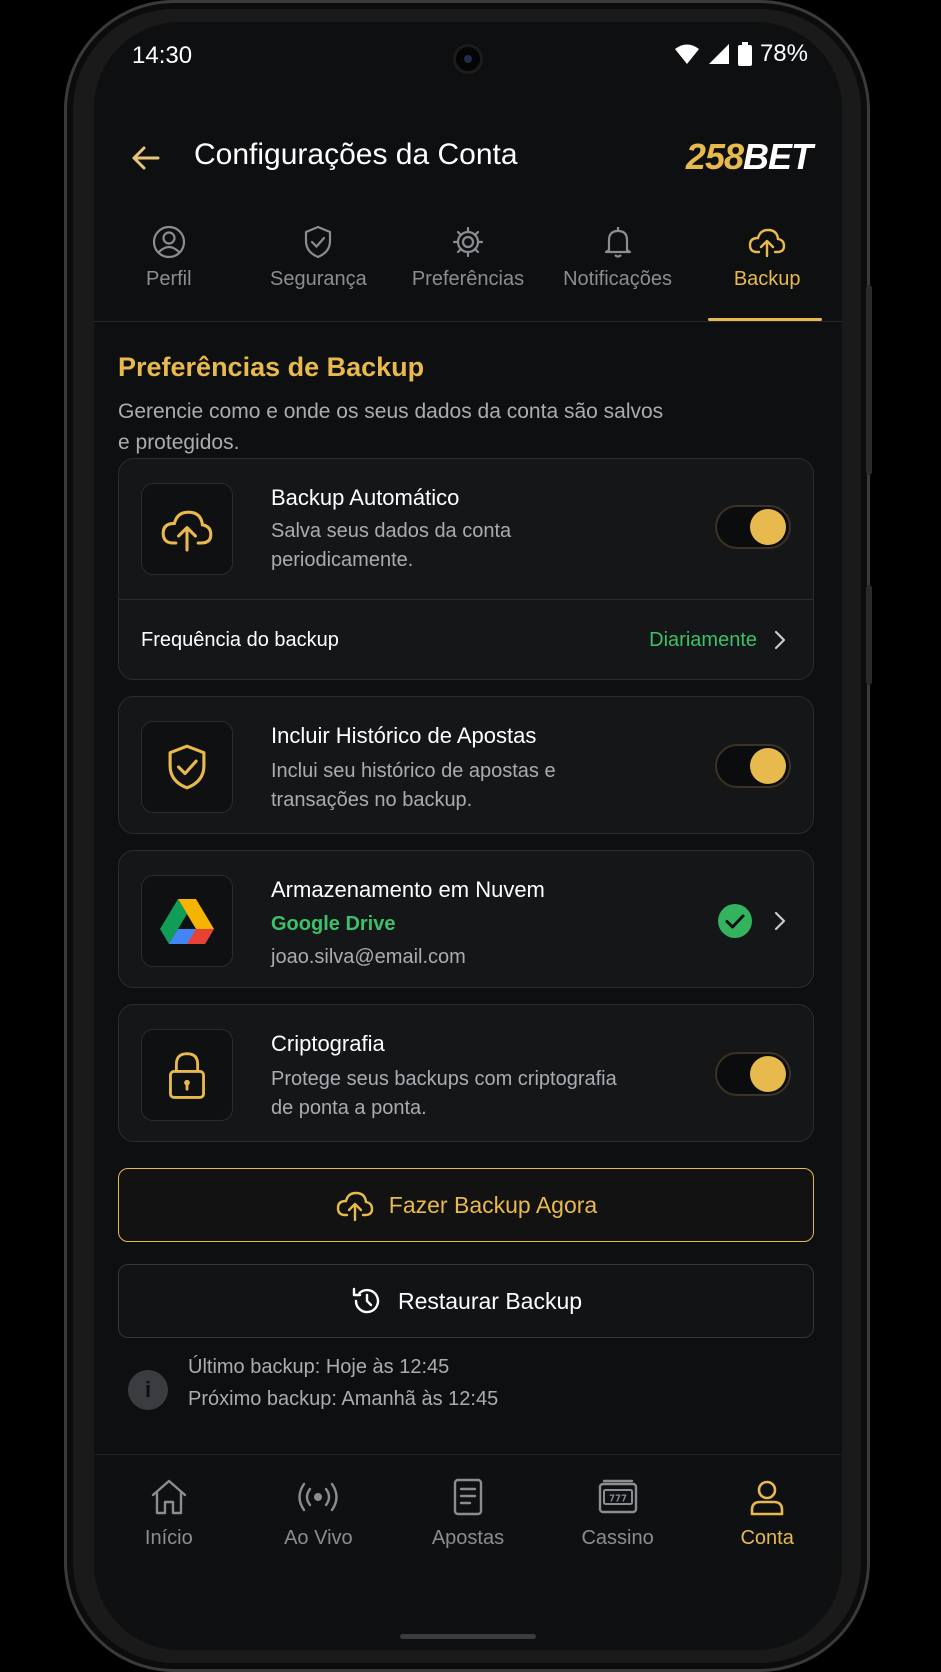  I want to click on battery-icon, so click(744, 54).